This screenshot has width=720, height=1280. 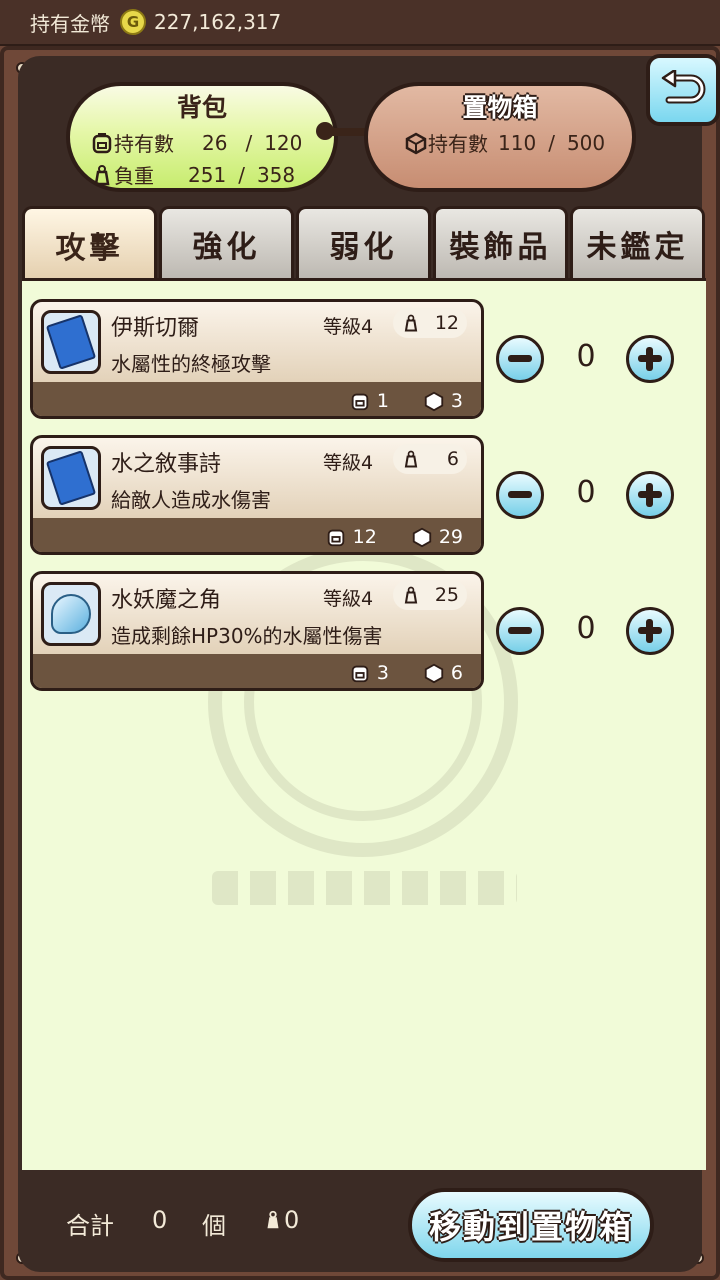 What do you see at coordinates (406, 401) in the screenshot?
I see `item-counts: 1 3` at bounding box center [406, 401].